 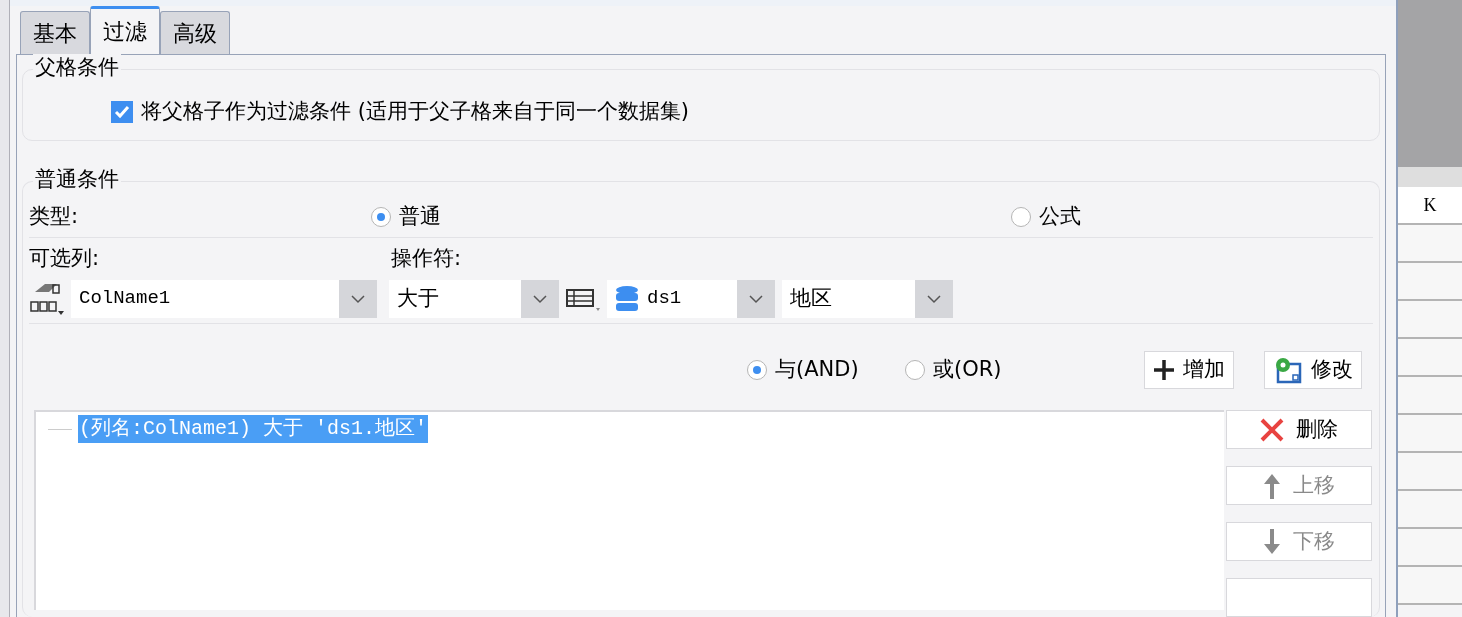 What do you see at coordinates (122, 112) in the screenshot?
I see `checkbox` at bounding box center [122, 112].